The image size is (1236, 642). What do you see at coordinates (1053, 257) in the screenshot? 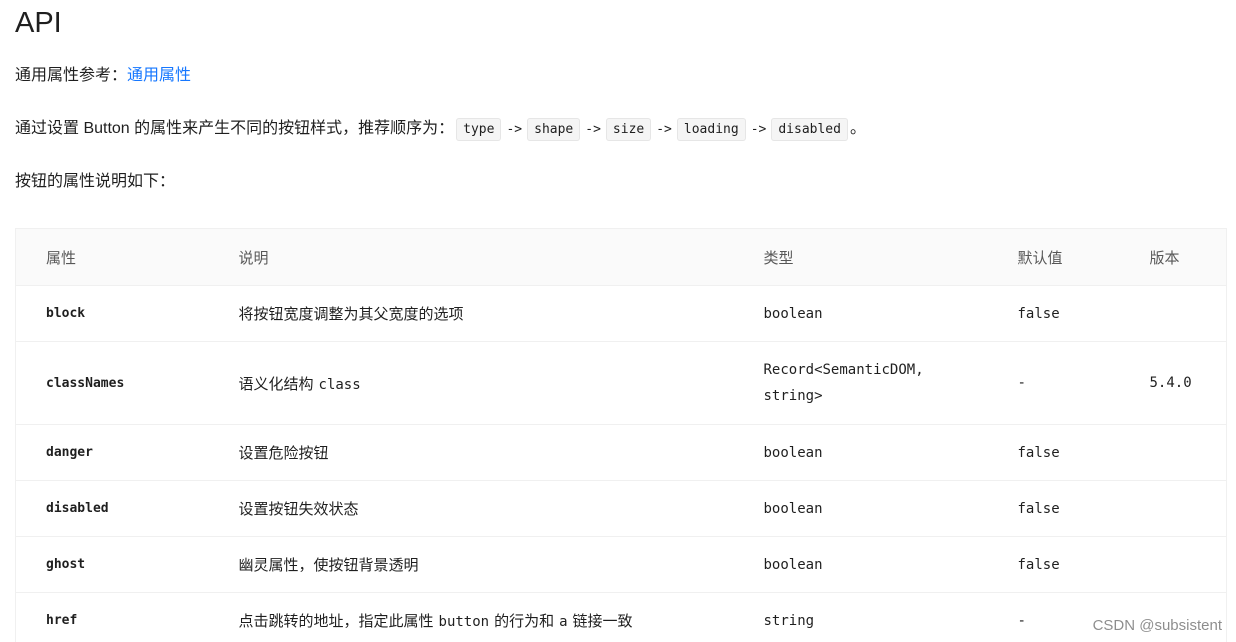
I see `header-default: 默认值` at bounding box center [1053, 257].